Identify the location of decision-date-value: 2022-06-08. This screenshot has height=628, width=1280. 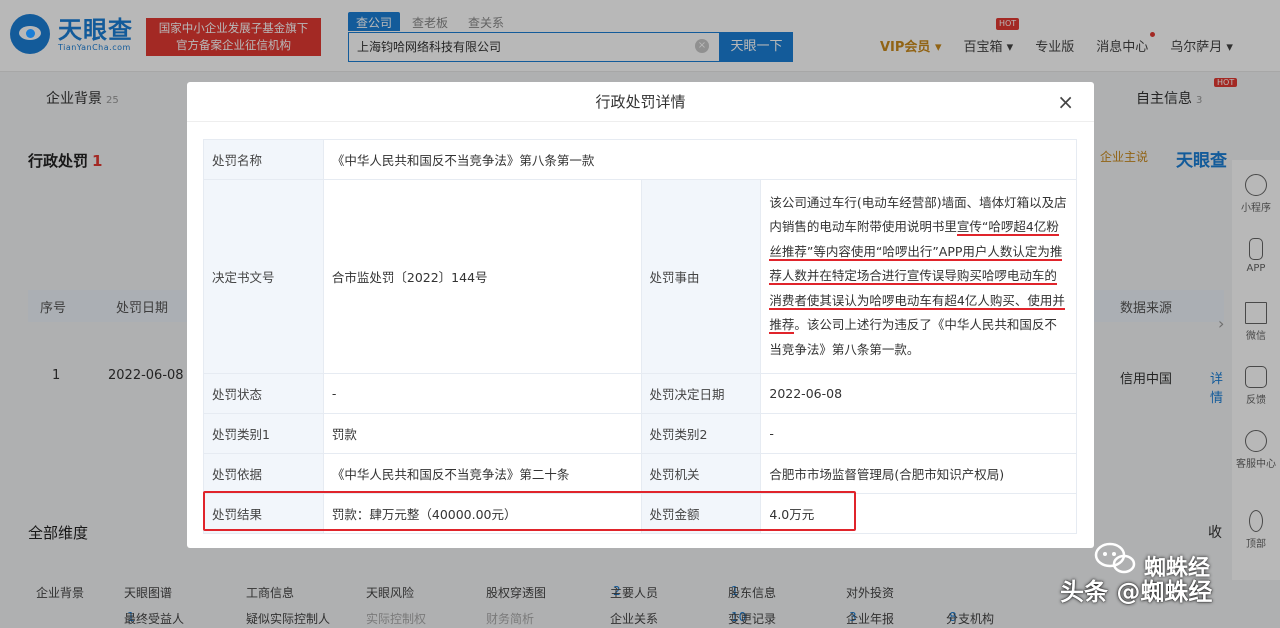
(918, 393).